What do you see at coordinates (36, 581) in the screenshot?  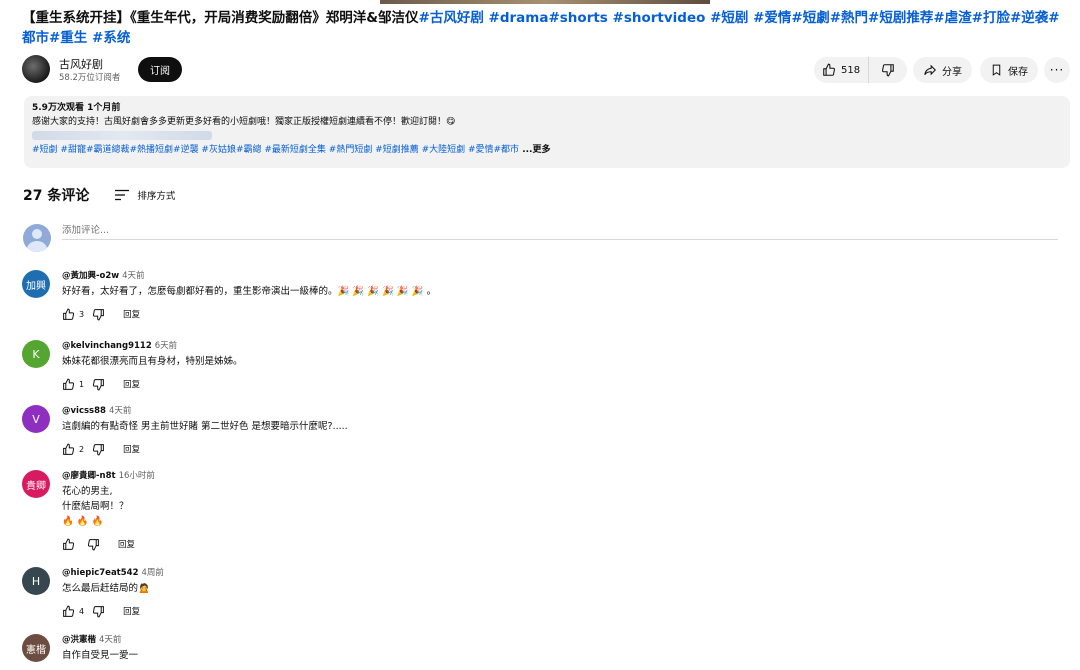 I see `commenter-avatar: H` at bounding box center [36, 581].